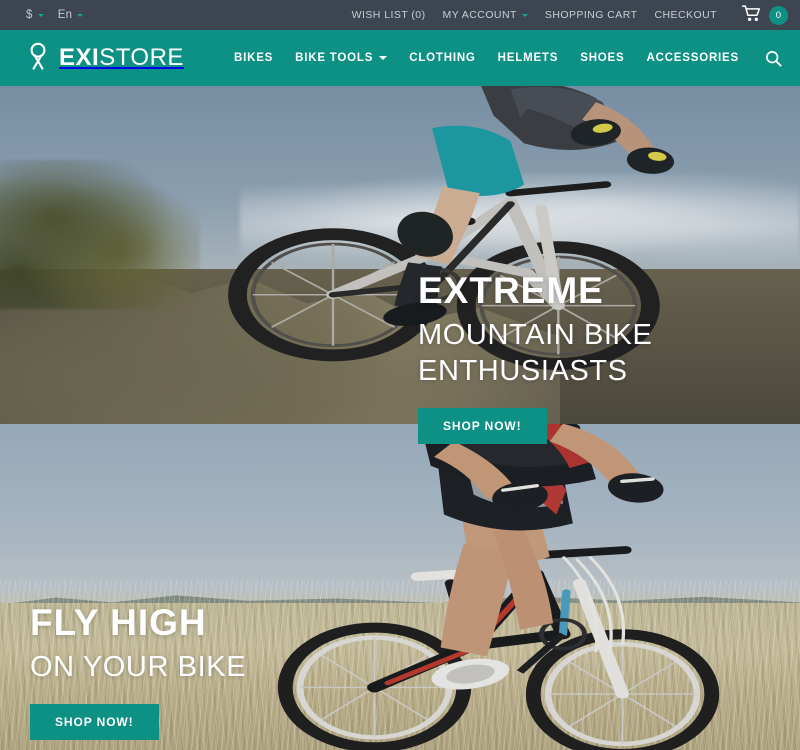 This screenshot has height=750, width=800. What do you see at coordinates (94, 722) in the screenshot?
I see `slide-2-shop-now-button: SHOP NOW!` at bounding box center [94, 722].